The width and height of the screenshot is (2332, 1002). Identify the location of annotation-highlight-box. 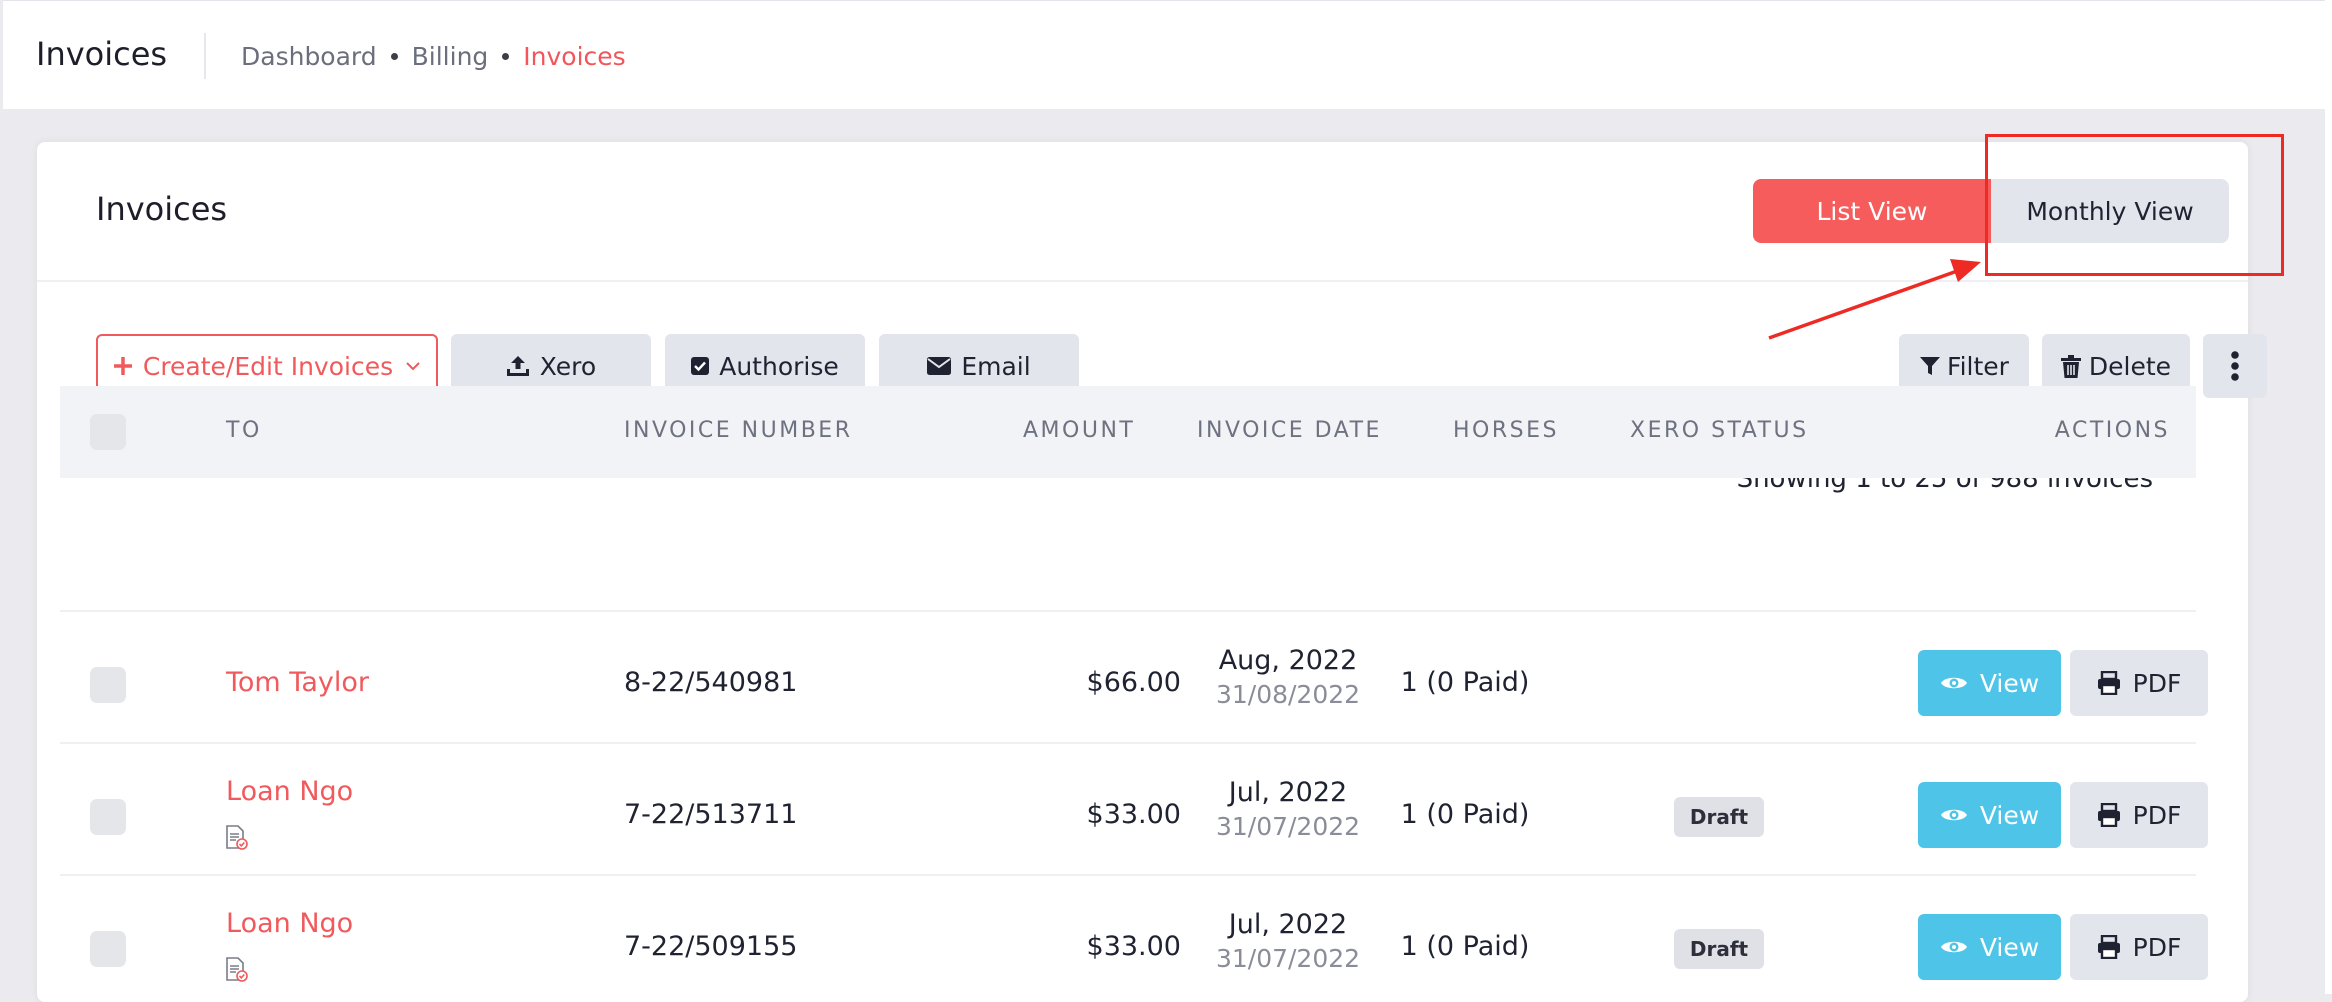
(2134, 205).